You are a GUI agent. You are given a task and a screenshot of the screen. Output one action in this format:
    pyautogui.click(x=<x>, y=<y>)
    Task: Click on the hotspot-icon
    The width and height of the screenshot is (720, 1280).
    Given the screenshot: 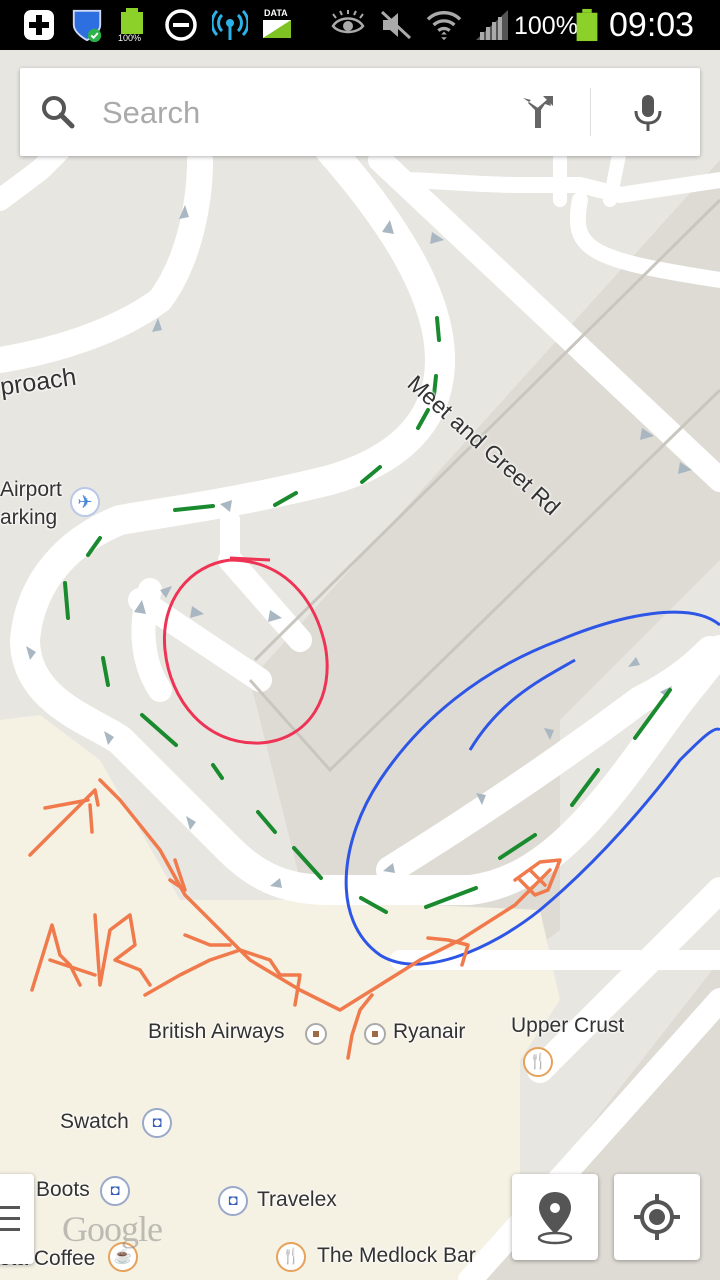 What is the action you would take?
    pyautogui.click(x=230, y=24)
    